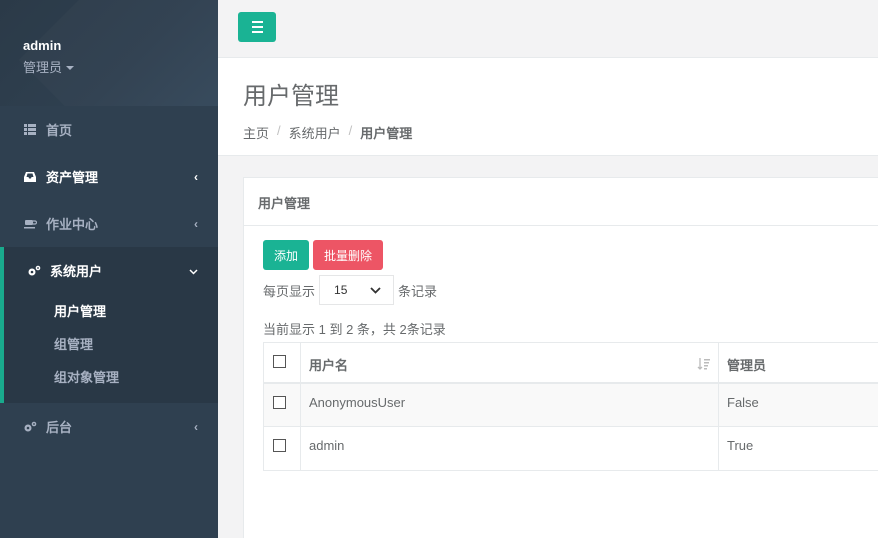 The height and width of the screenshot is (538, 878). What do you see at coordinates (703, 365) in the screenshot?
I see `sort-icon` at bounding box center [703, 365].